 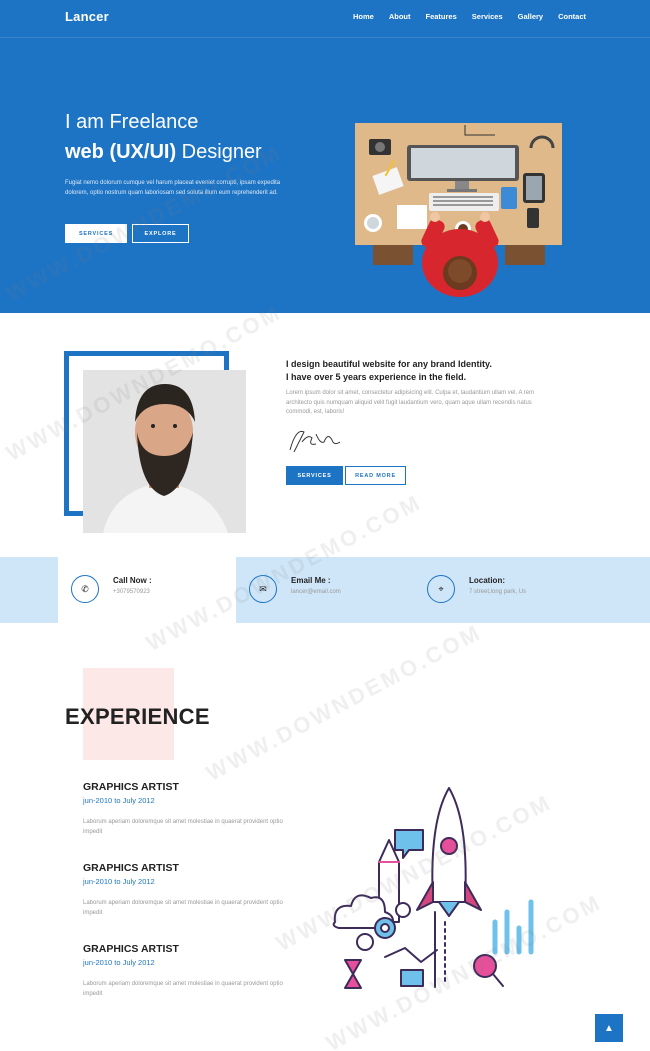 What do you see at coordinates (164, 451) in the screenshot?
I see `profile-photo` at bounding box center [164, 451].